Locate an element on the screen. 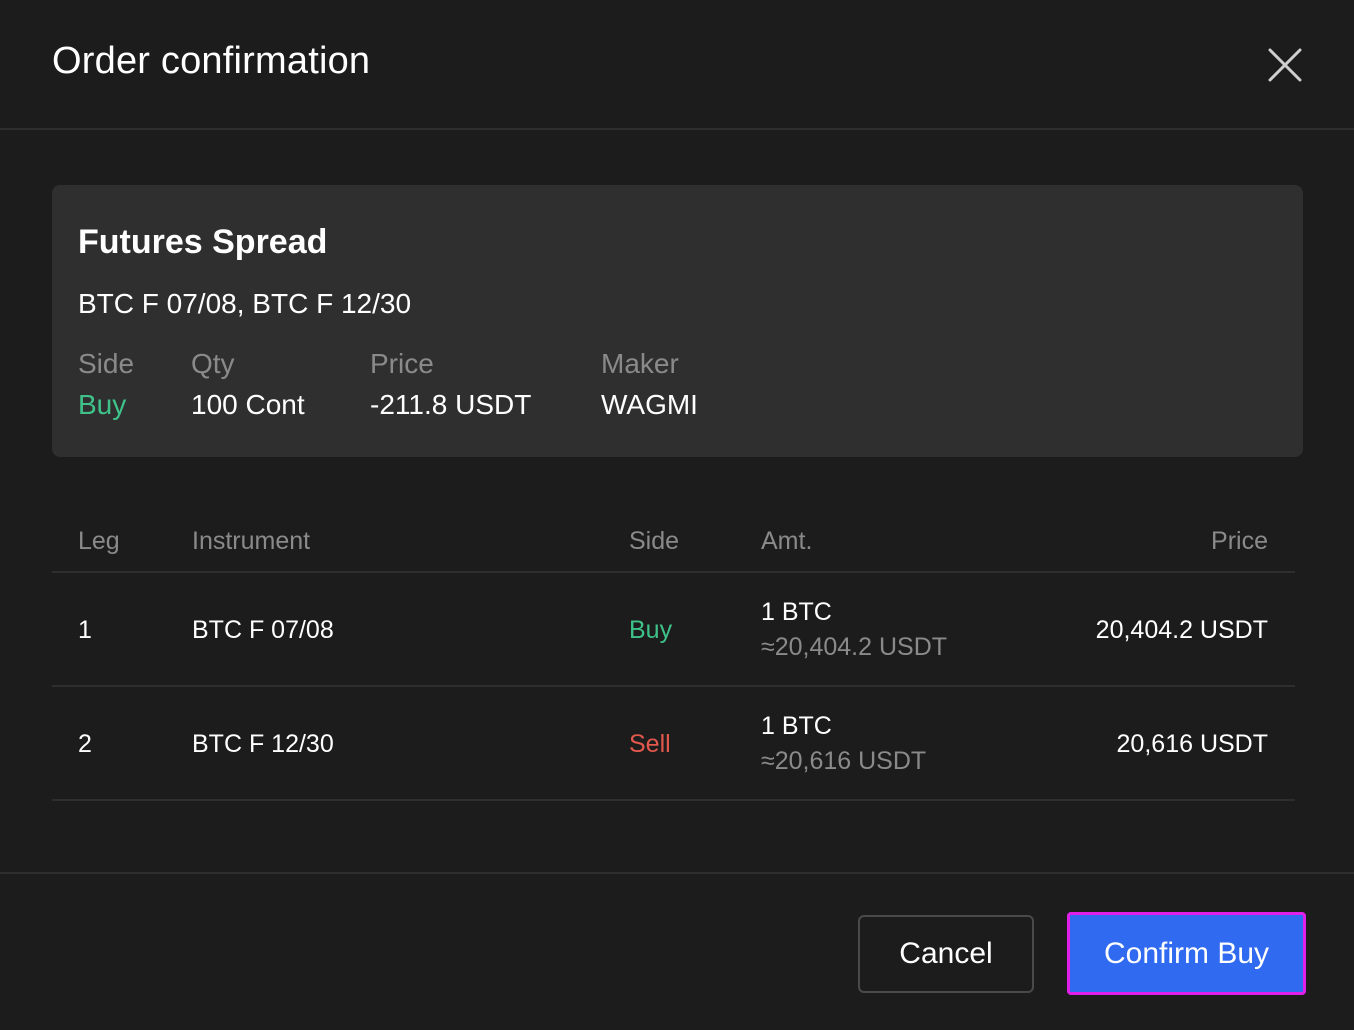 This screenshot has width=1354, height=1030. row-amt-approx: ≈20,616 USDT is located at coordinates (844, 761).